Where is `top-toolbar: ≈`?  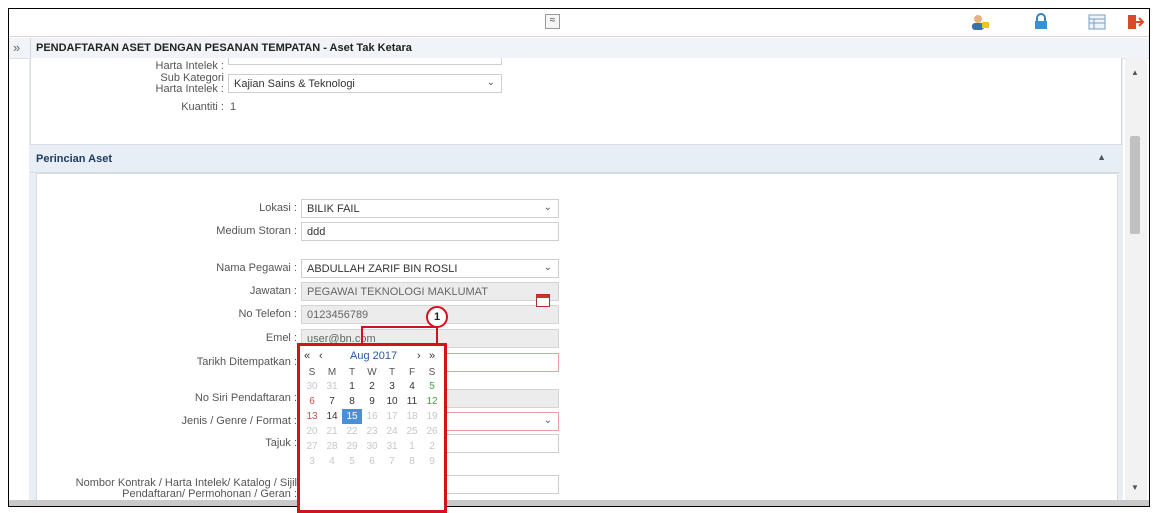
top-toolbar: ≈ is located at coordinates (579, 23).